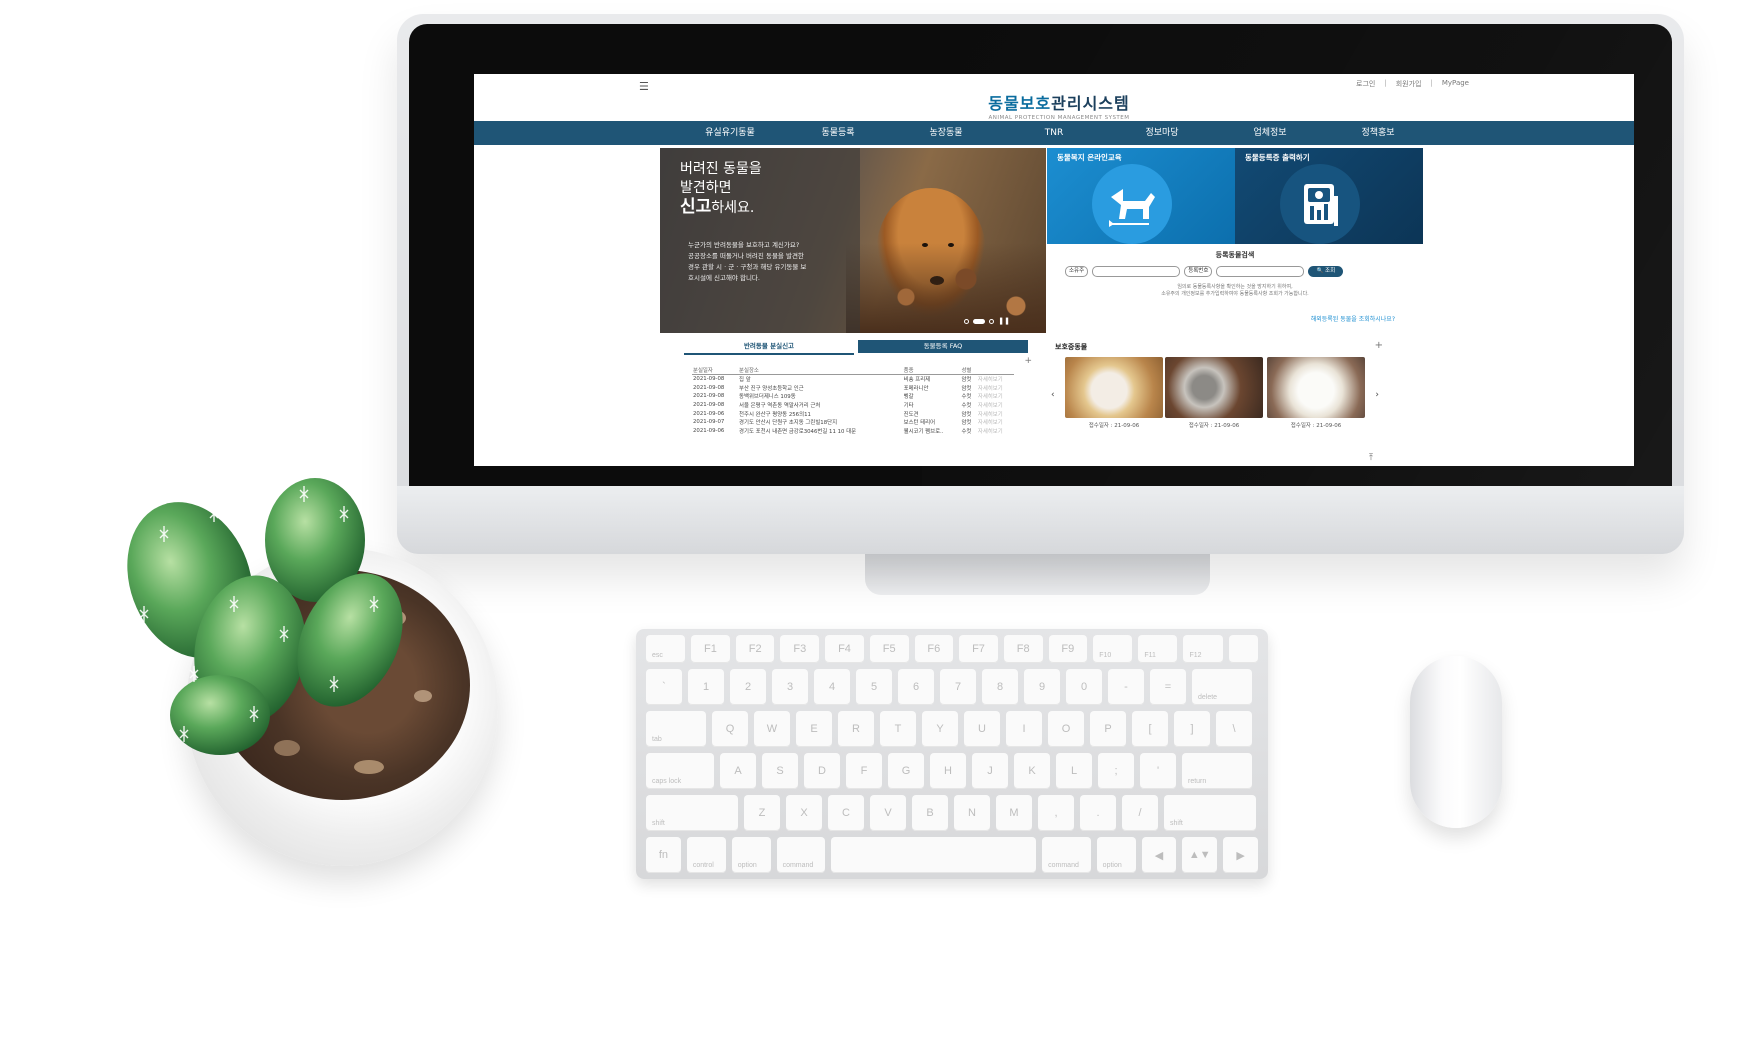  I want to click on keyboard-key: ], so click(1192, 729).